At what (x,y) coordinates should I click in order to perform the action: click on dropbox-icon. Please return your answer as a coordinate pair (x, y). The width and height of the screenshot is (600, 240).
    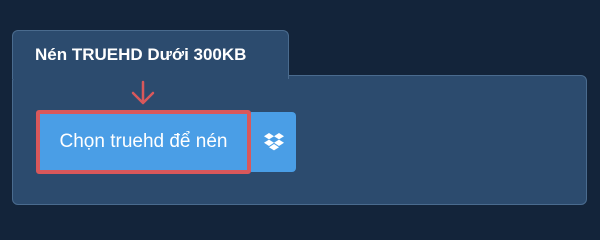
    Looking at the image, I should click on (273, 142).